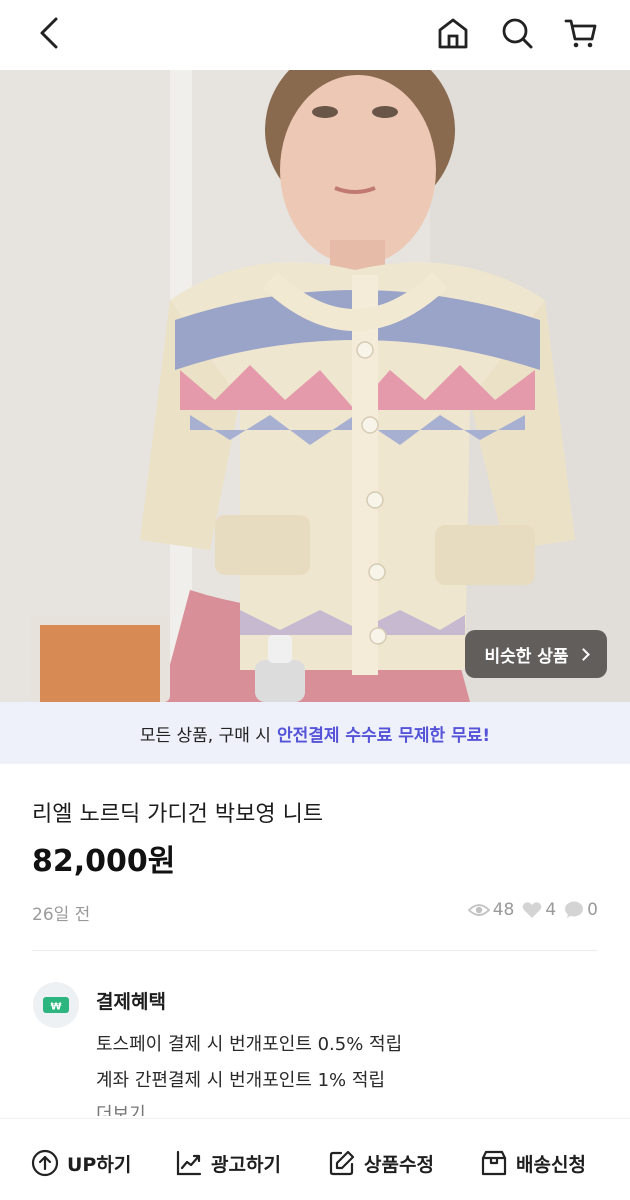  What do you see at coordinates (491, 910) in the screenshot?
I see `views-stat: 48` at bounding box center [491, 910].